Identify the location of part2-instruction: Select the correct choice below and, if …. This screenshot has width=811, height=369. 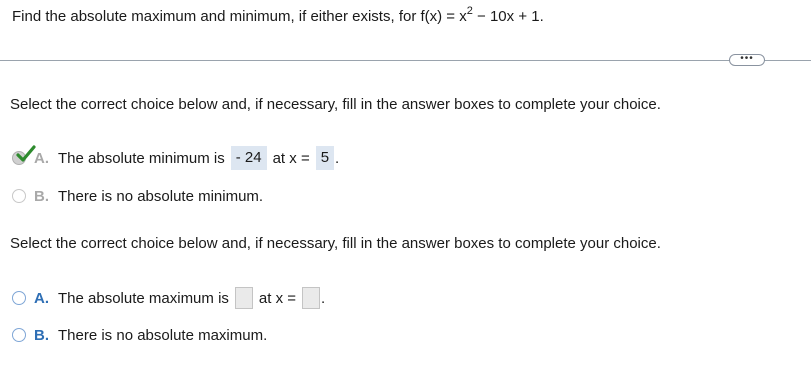
(335, 243).